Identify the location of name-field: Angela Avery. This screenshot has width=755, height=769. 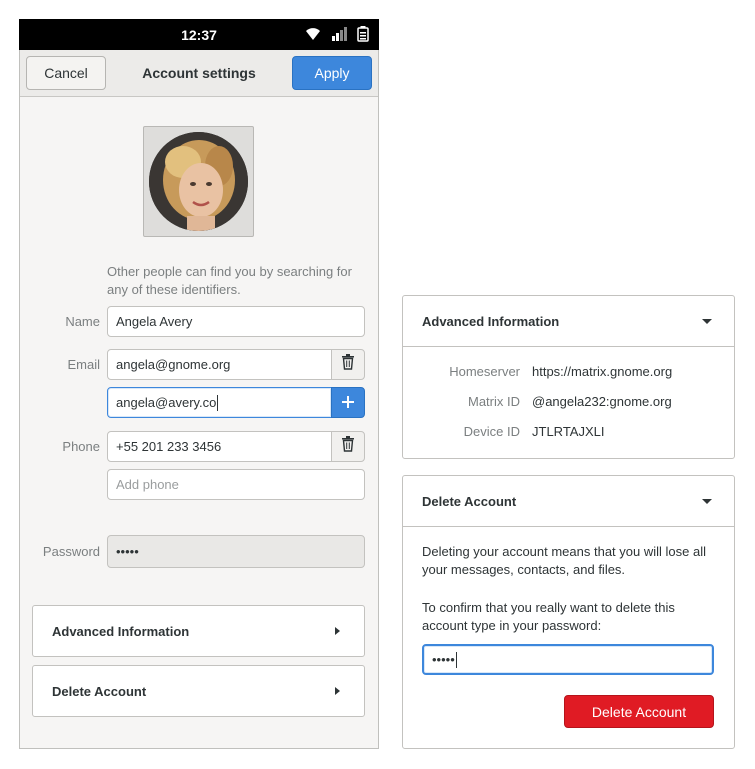
(236, 321).